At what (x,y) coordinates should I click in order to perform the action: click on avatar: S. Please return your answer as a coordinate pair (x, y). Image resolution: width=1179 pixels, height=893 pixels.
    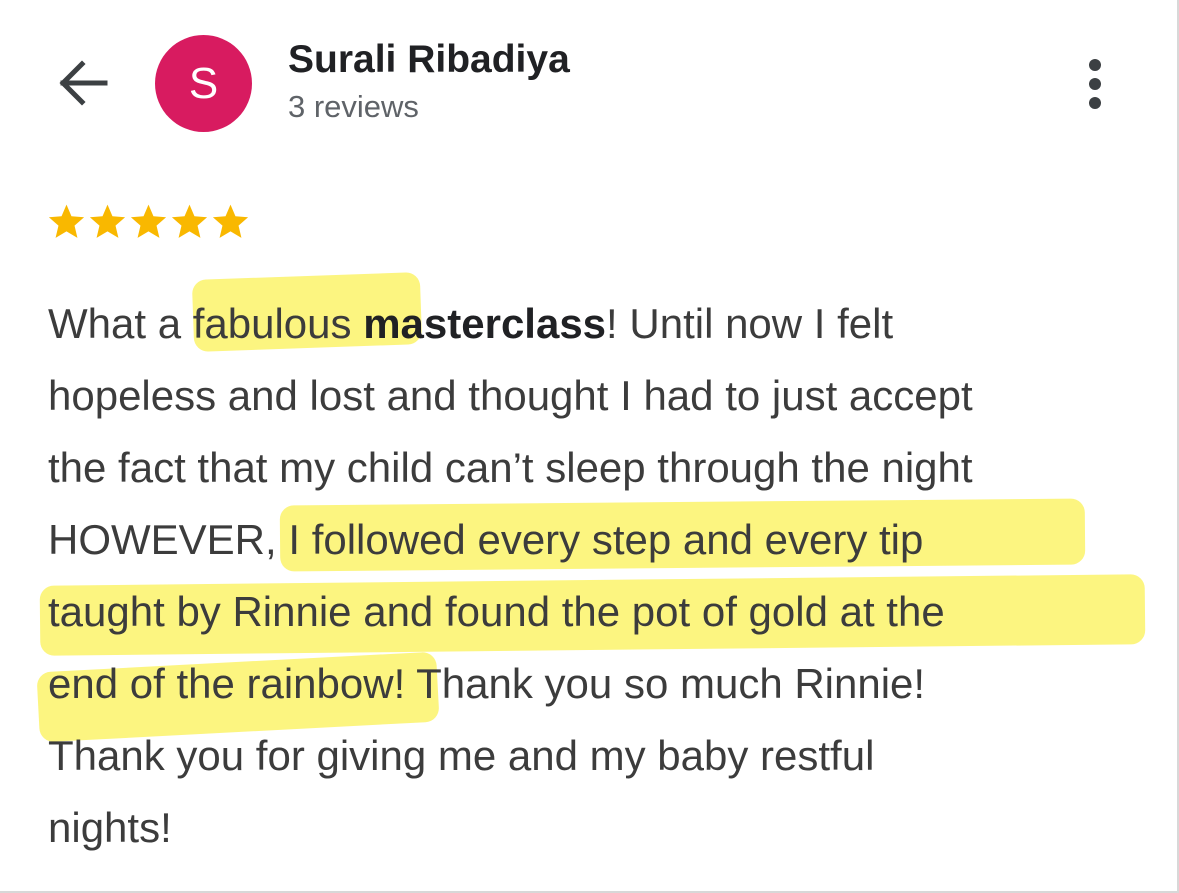
    Looking at the image, I should click on (203, 83).